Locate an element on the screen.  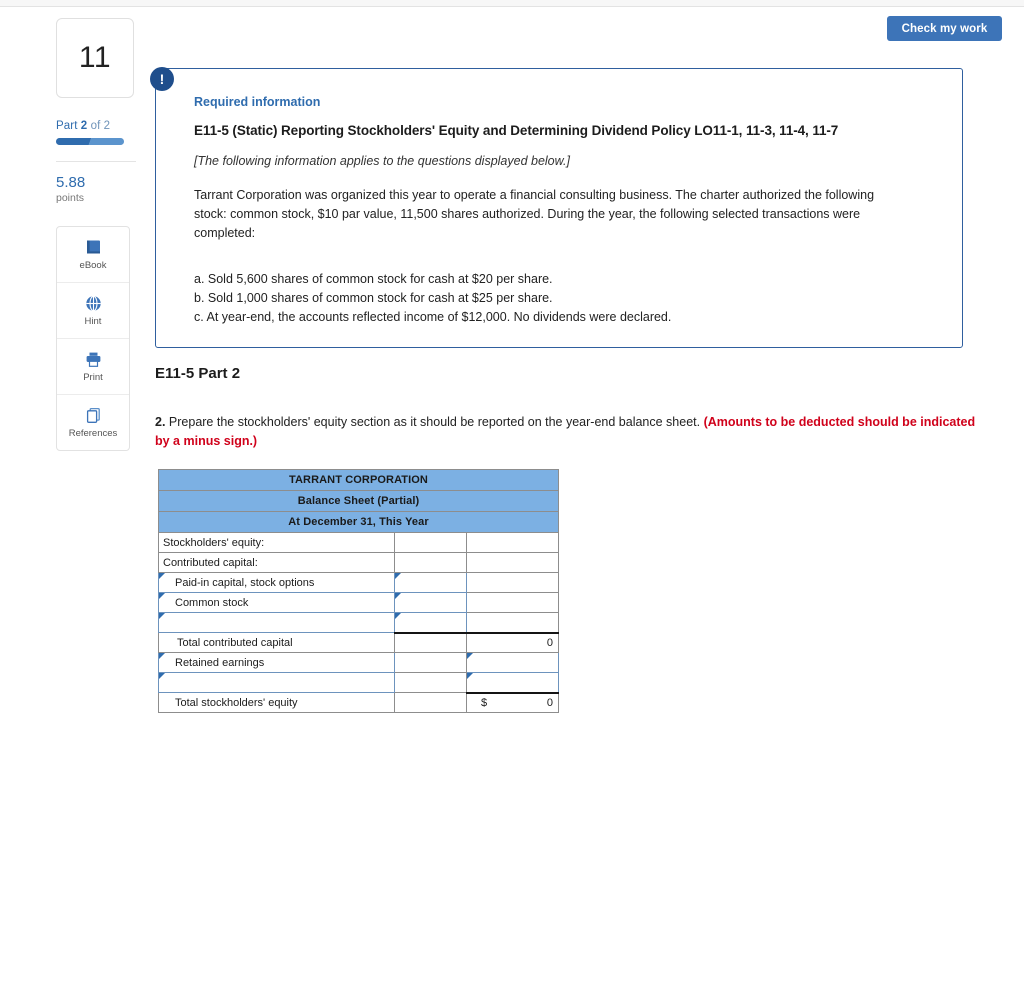
row-label-dropdown: Common stock is located at coordinates (276, 602).